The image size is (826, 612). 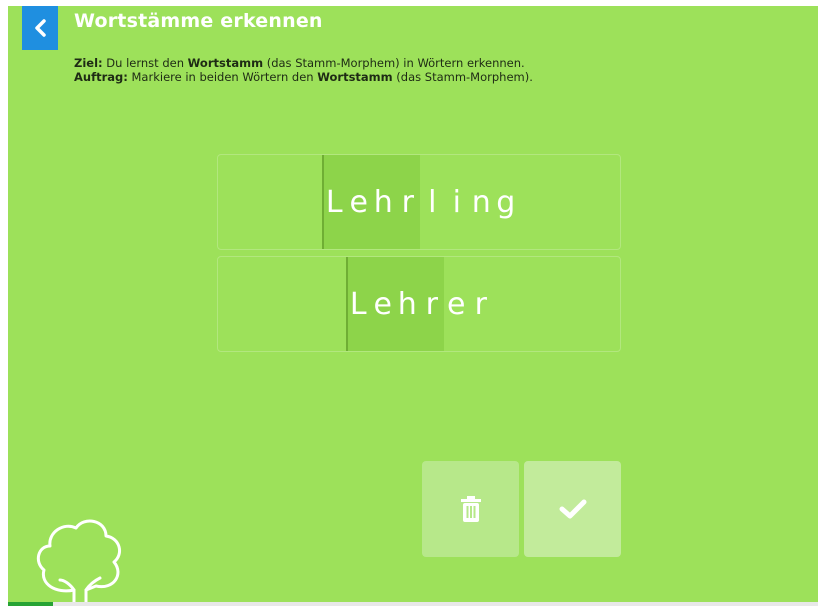 I want to click on chevron-left-icon, so click(x=40, y=28).